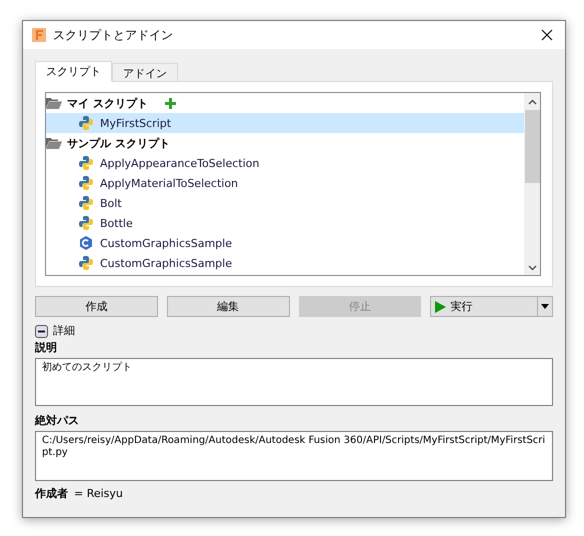  I want to click on add-icon, so click(170, 103).